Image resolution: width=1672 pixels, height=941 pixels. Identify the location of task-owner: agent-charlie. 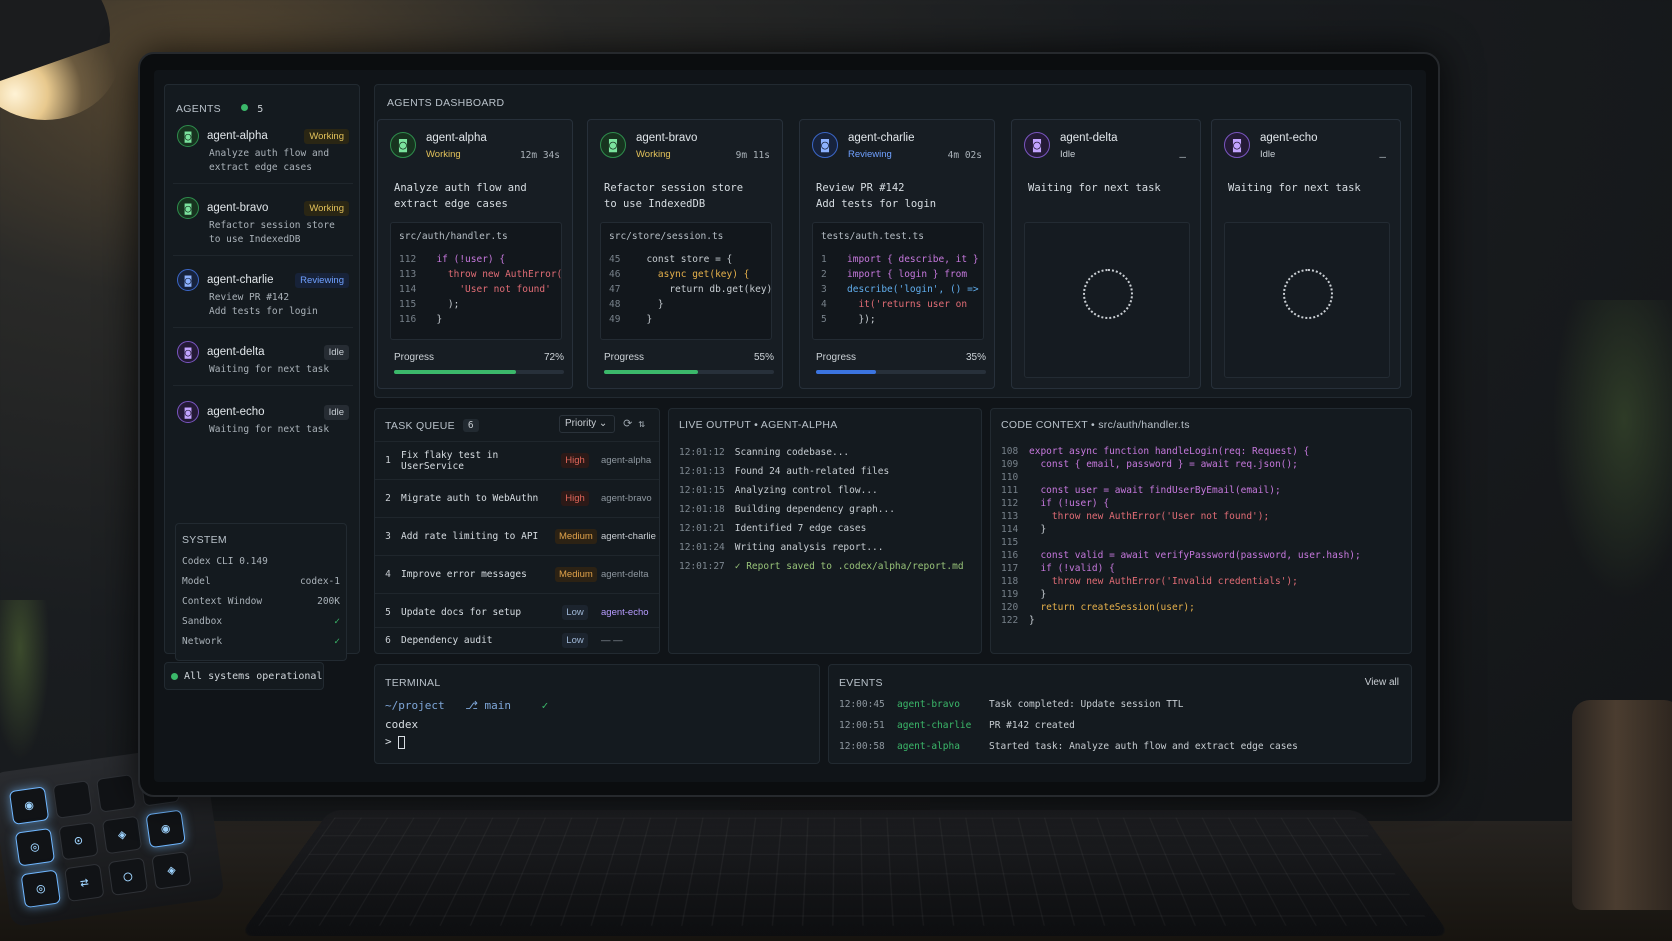
(630, 536).